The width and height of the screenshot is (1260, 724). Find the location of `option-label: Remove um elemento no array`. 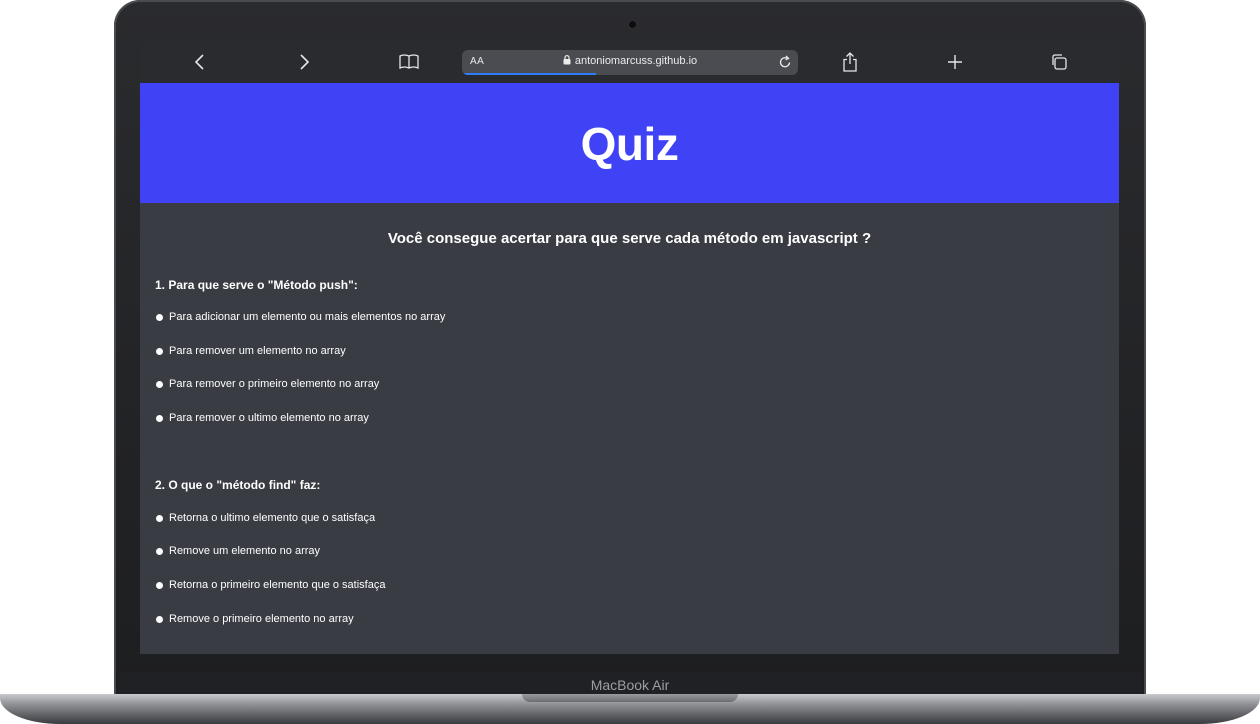

option-label: Remove um elemento no array is located at coordinates (245, 551).